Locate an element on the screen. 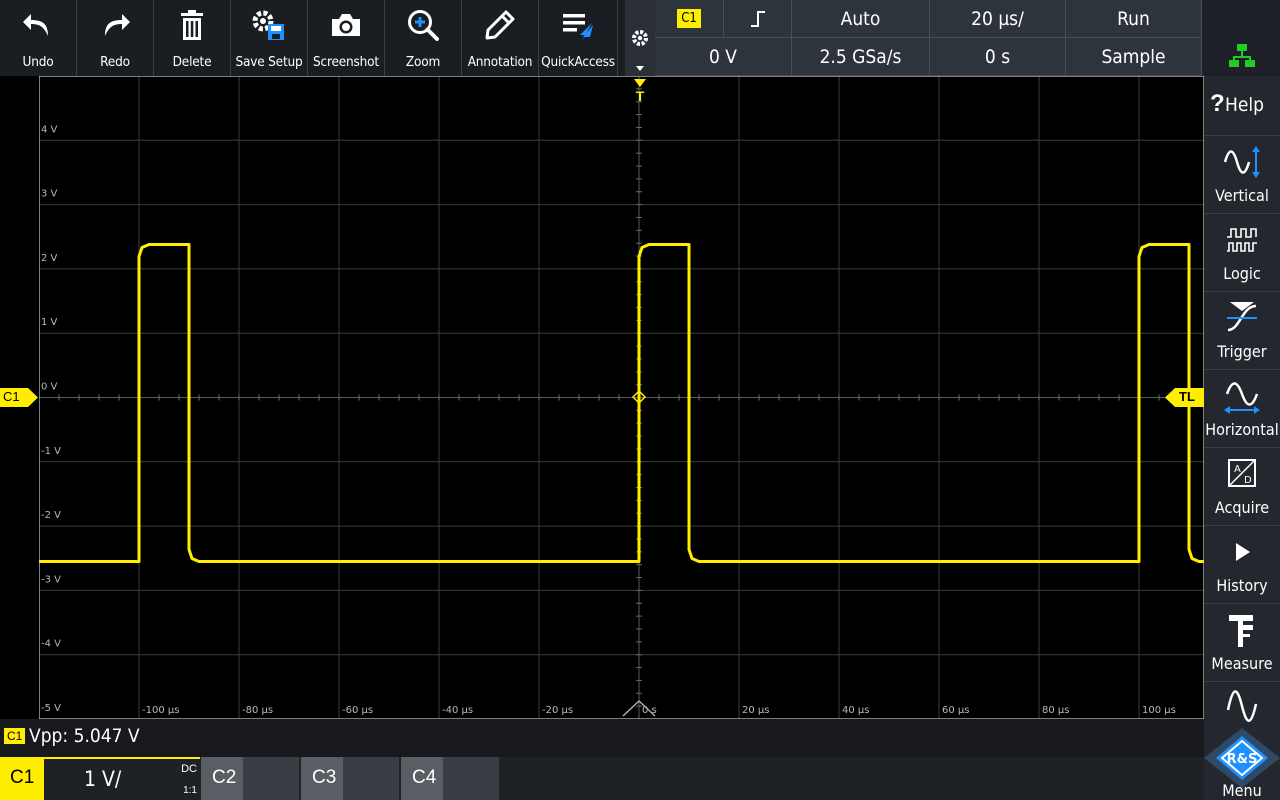 The width and height of the screenshot is (1280, 800). save-setup-label: Save Setup is located at coordinates (269, 62).